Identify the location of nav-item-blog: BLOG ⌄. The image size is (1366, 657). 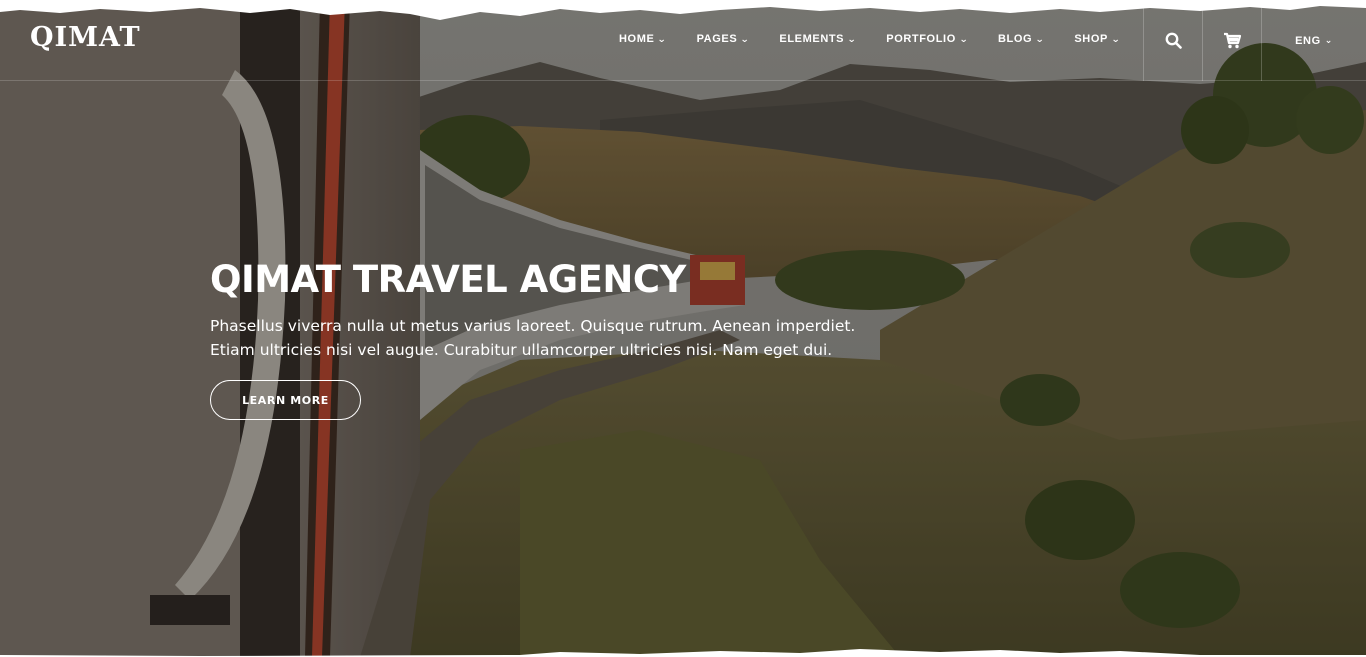
(1021, 39).